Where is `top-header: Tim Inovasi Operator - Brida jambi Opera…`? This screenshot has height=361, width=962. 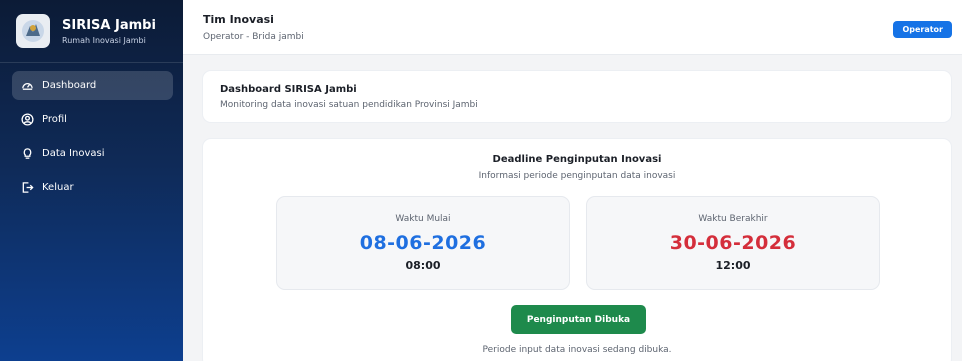
top-header: Tim Inovasi Operator - Brida jambi Opera… is located at coordinates (572, 27).